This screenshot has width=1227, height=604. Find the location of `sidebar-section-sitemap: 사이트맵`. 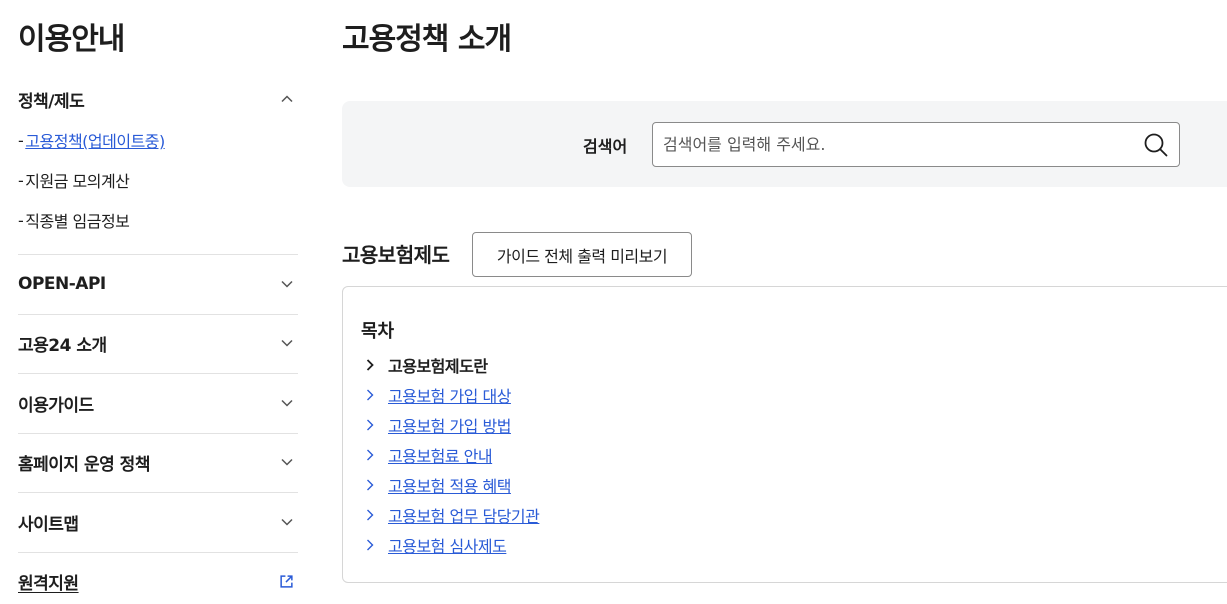

sidebar-section-sitemap: 사이트맵 is located at coordinates (158, 522).